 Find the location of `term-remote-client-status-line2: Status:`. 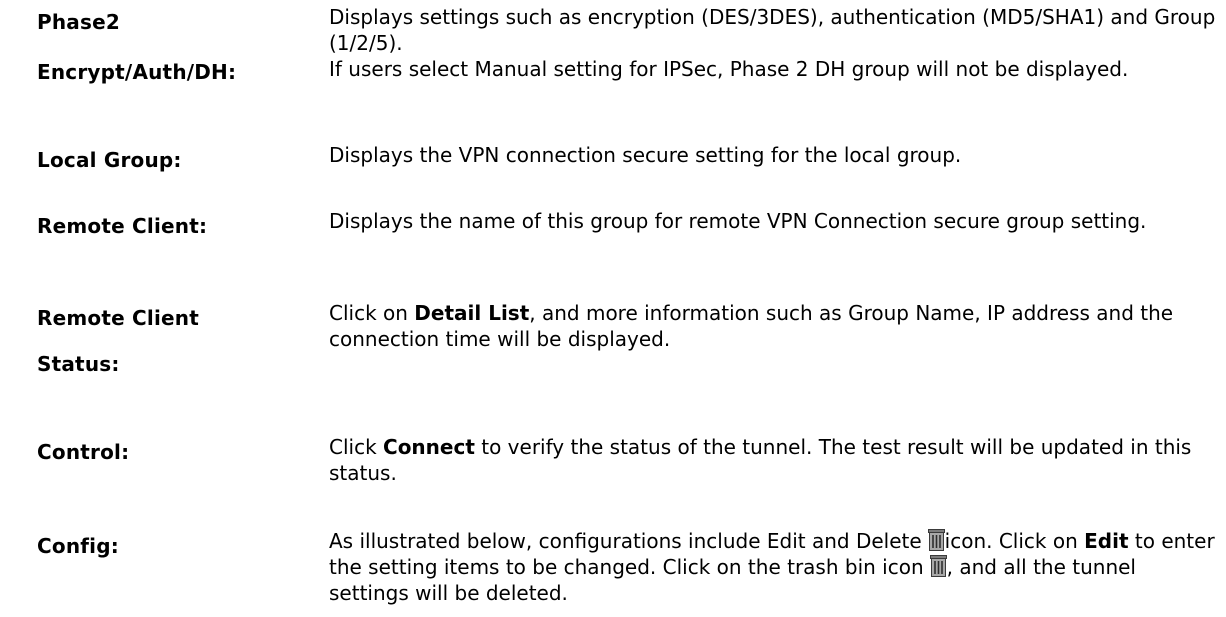

term-remote-client-status-line2: Status: is located at coordinates (78, 364).